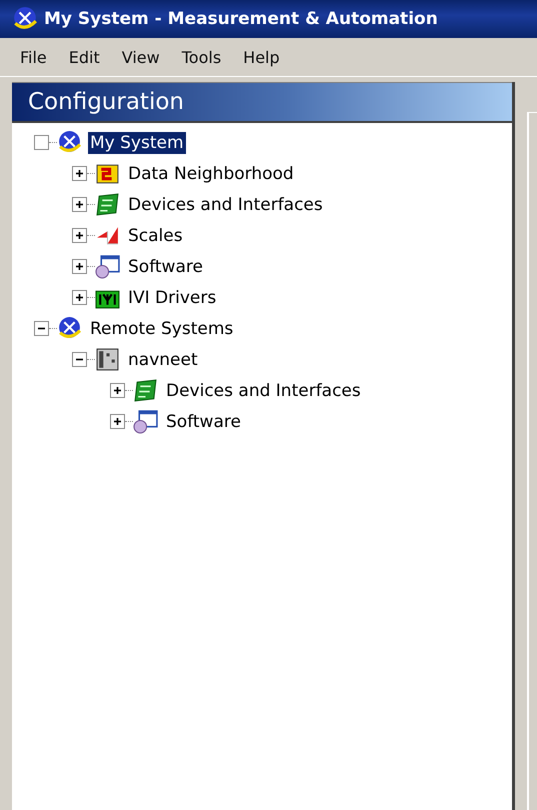 The width and height of the screenshot is (537, 810). What do you see at coordinates (137, 143) in the screenshot?
I see `tree-item: My System` at bounding box center [137, 143].